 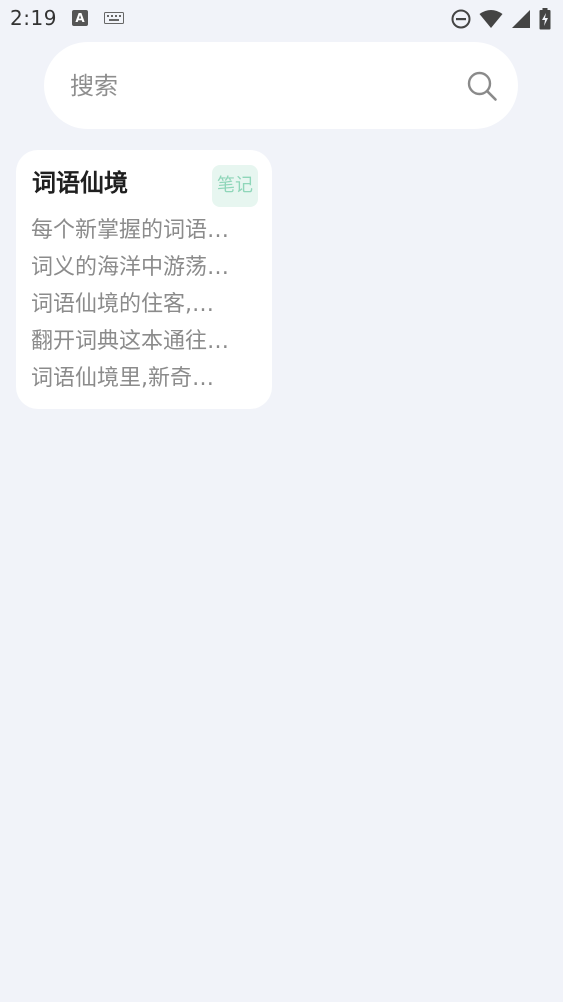 I want to click on wifi-icon, so click(x=491, y=19).